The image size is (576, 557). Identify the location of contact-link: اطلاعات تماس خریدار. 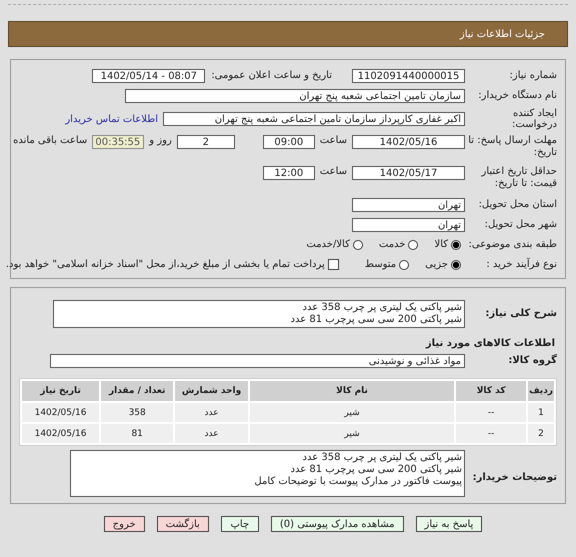
(111, 119).